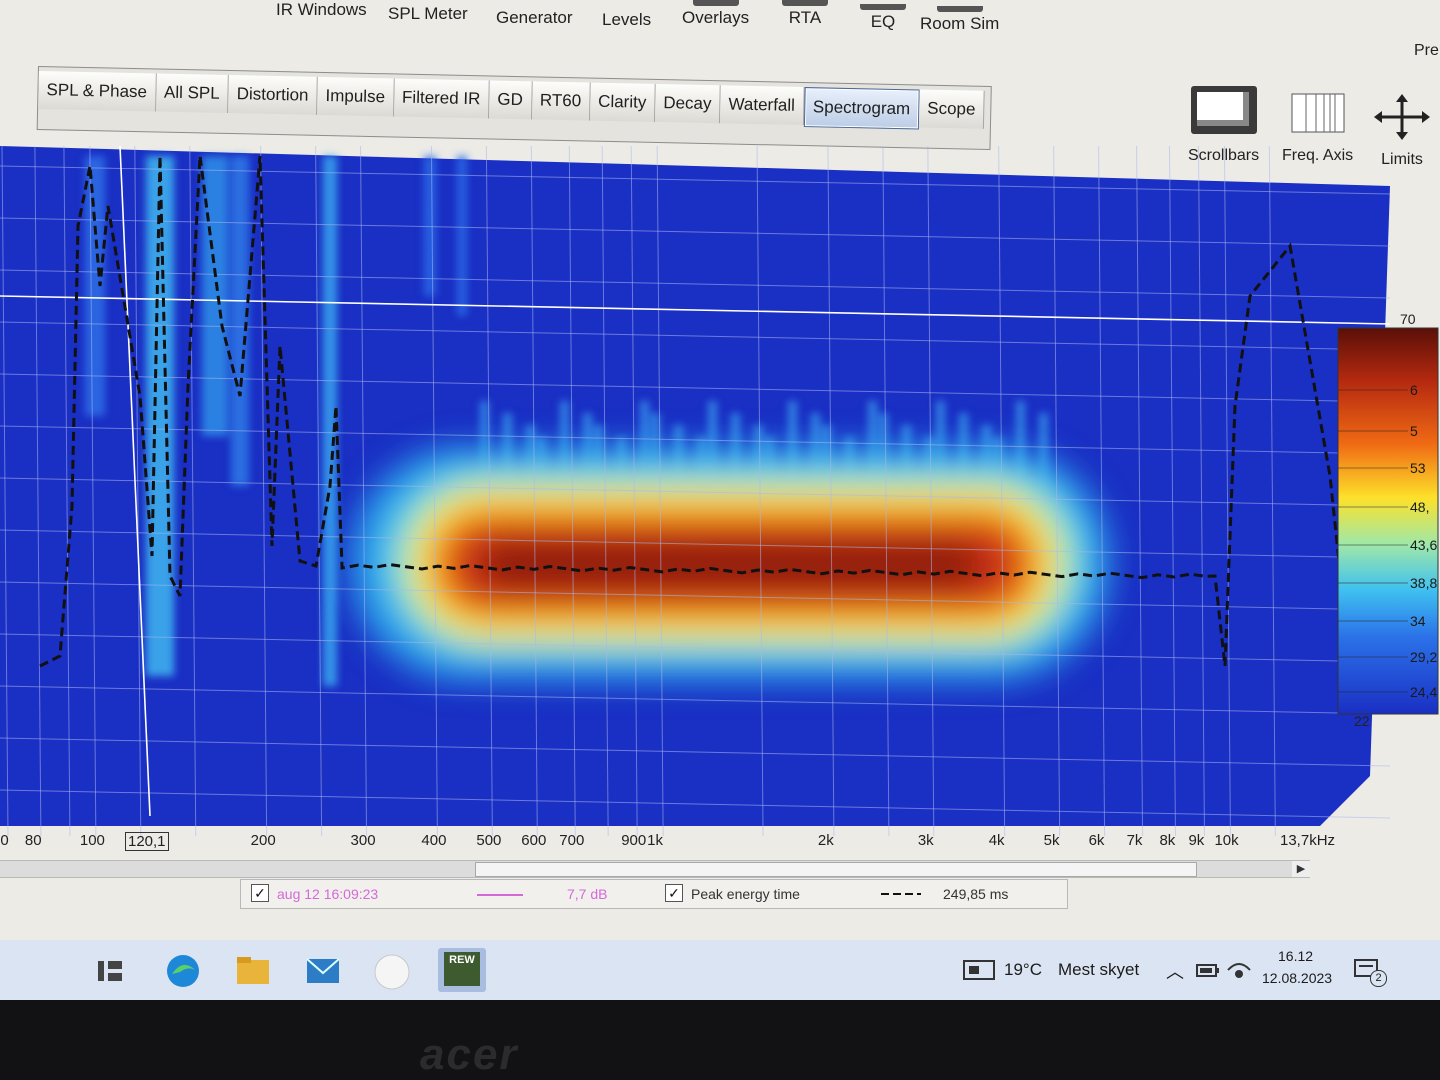 This screenshot has height=1080, width=1440. Describe the element at coordinates (720, 1040) in the screenshot. I see `monitor-bezel` at that location.